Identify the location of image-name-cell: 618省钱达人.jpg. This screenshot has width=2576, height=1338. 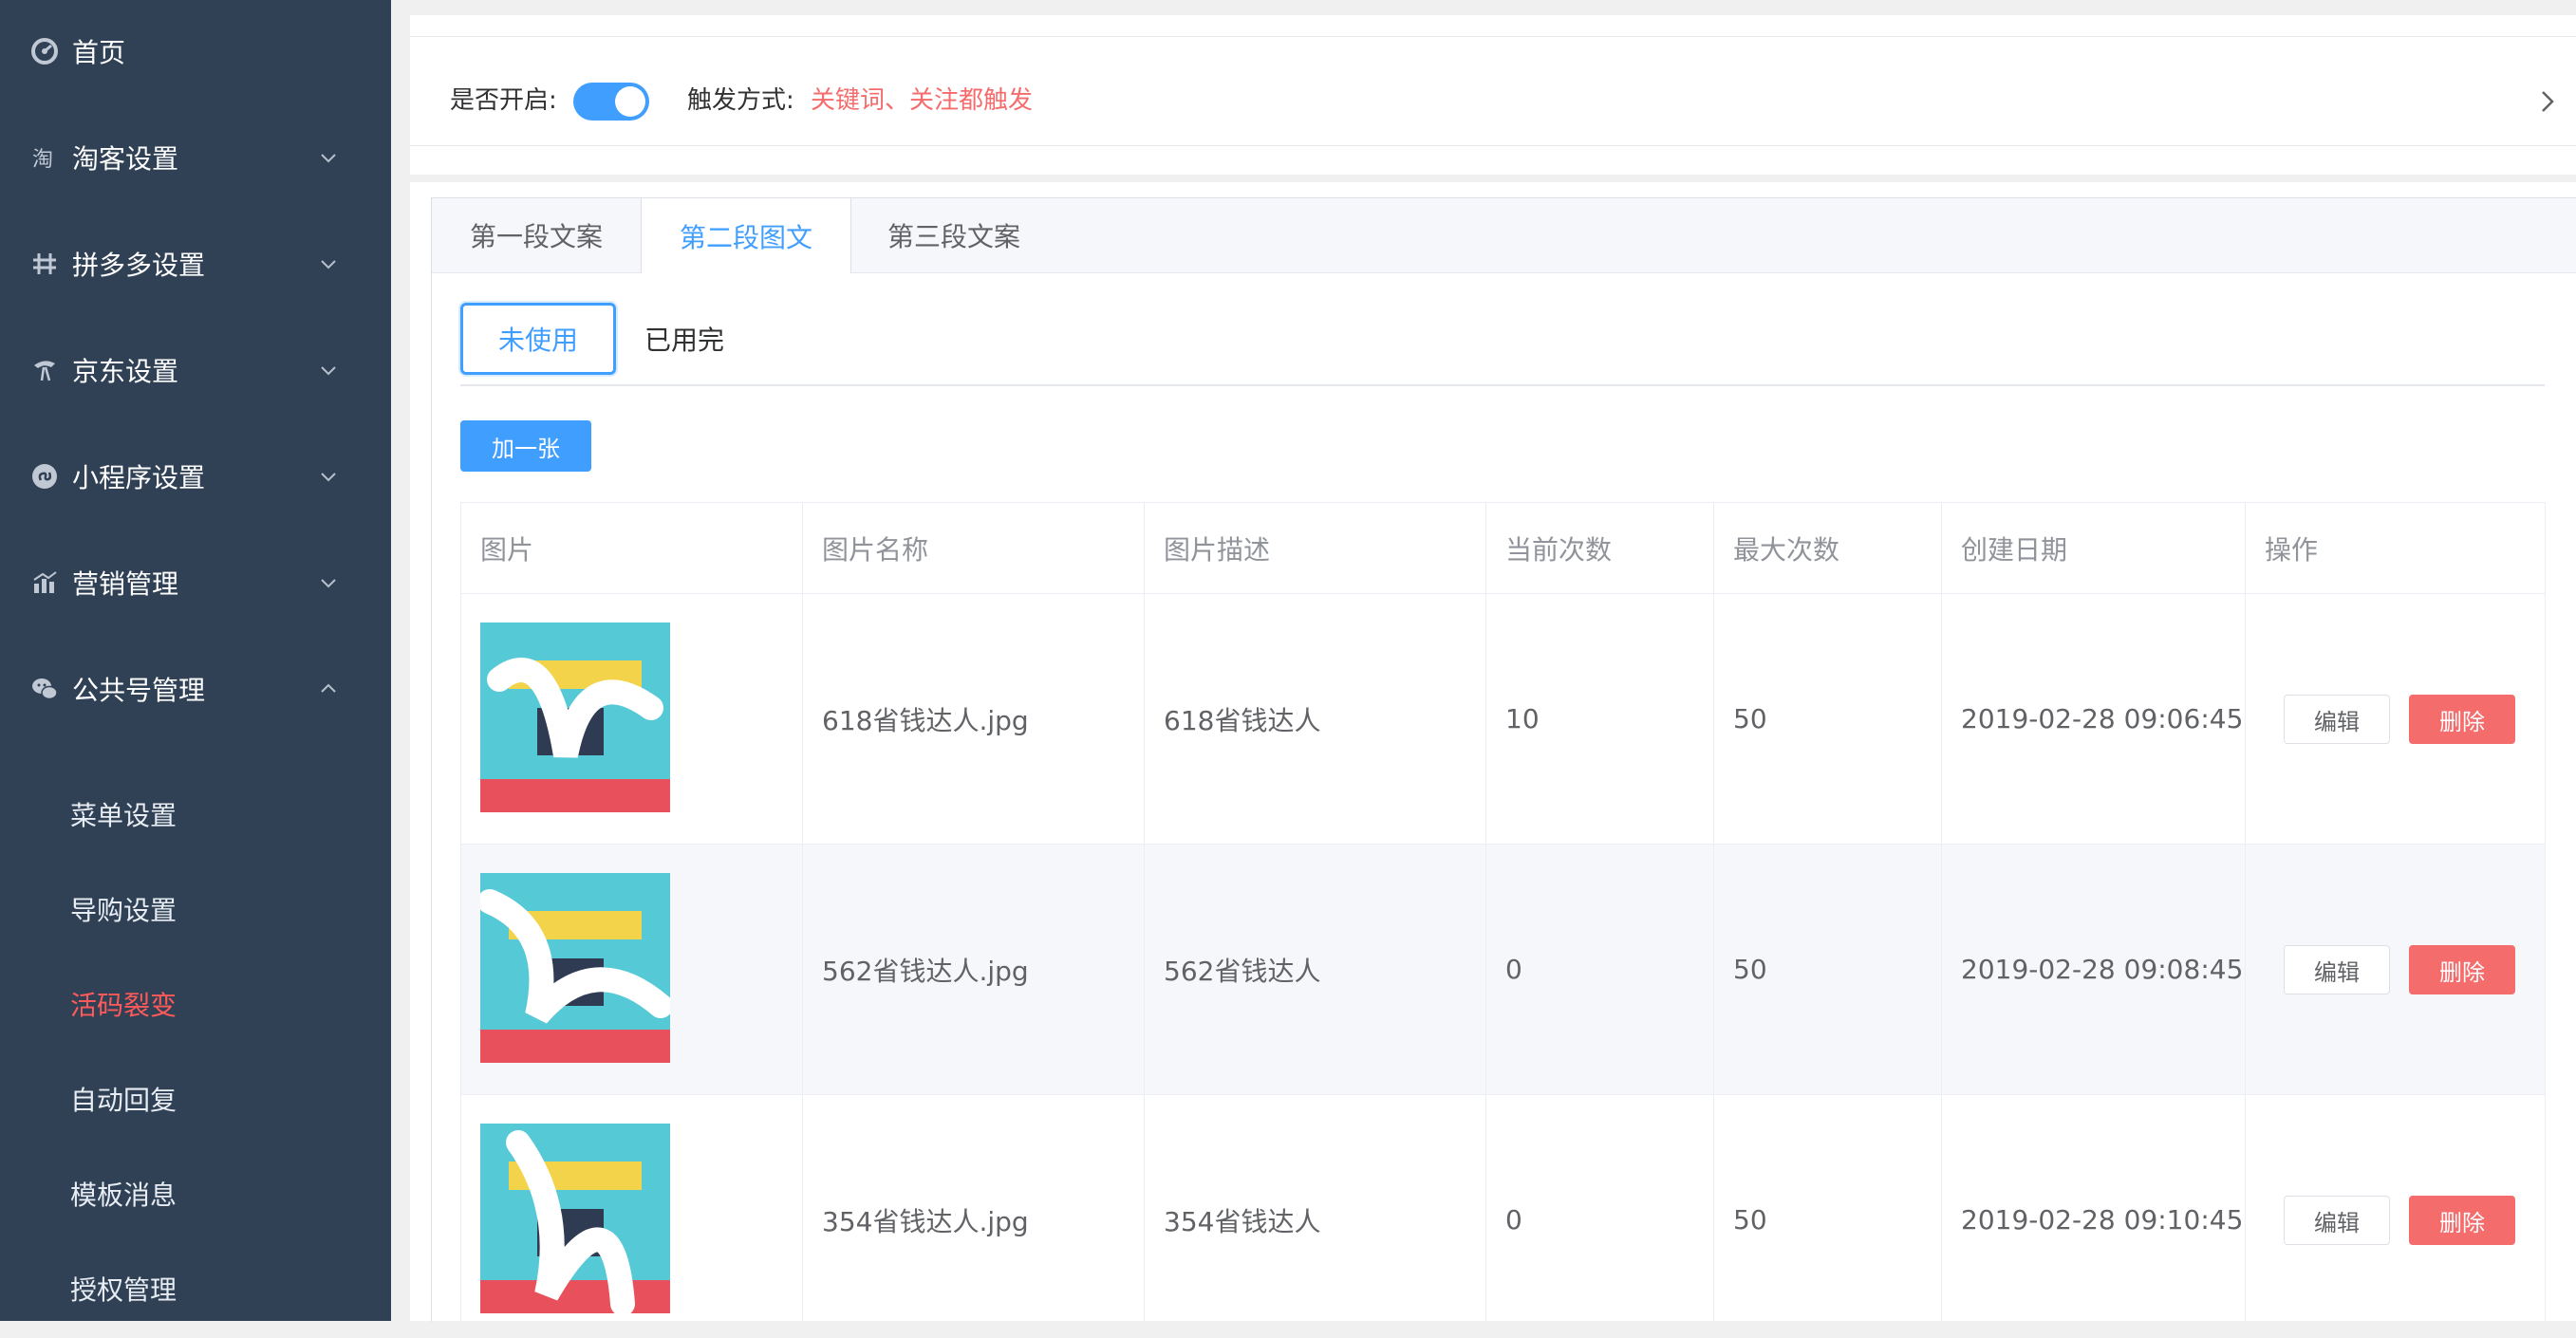
(974, 719).